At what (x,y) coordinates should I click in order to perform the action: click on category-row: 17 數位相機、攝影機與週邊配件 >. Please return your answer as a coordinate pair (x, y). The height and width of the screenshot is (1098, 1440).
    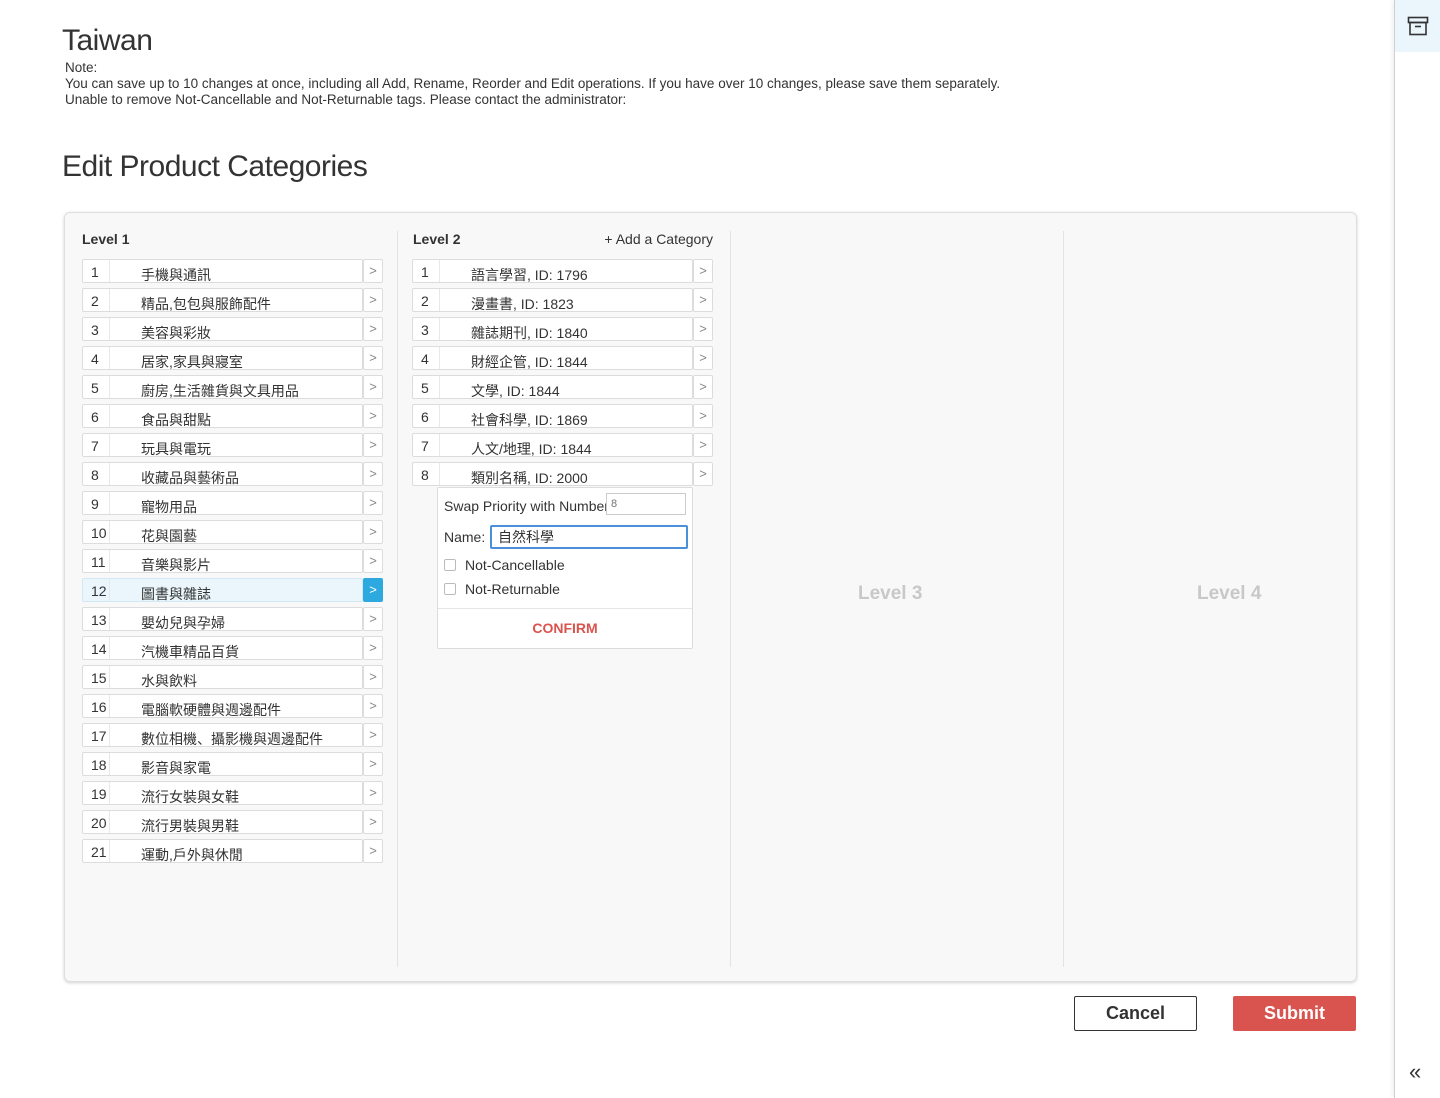
    Looking at the image, I should click on (232, 735).